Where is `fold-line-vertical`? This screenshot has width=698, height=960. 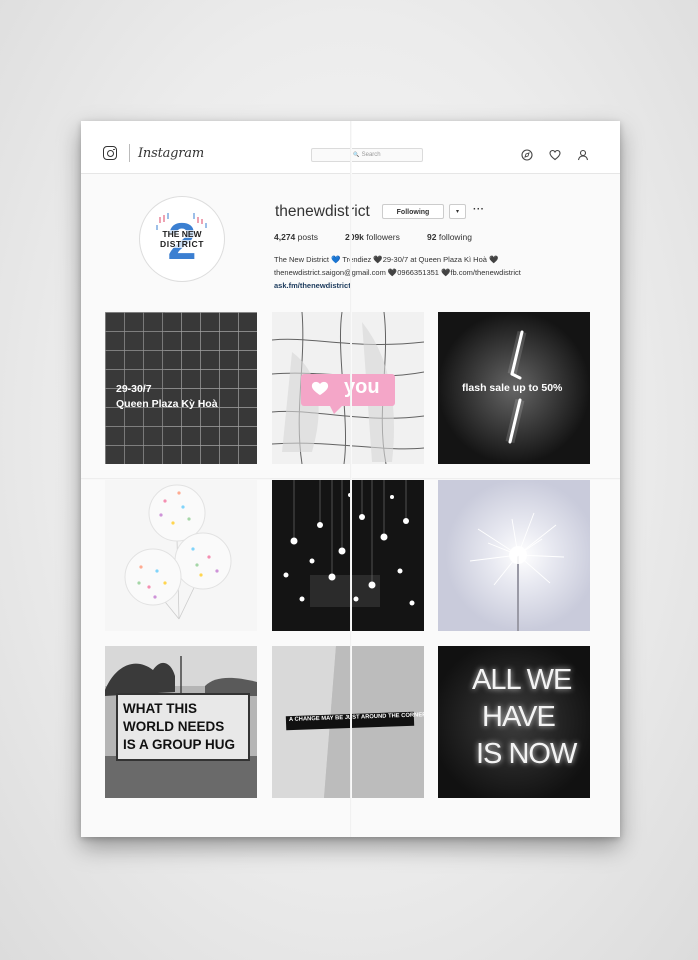 fold-line-vertical is located at coordinates (351, 479).